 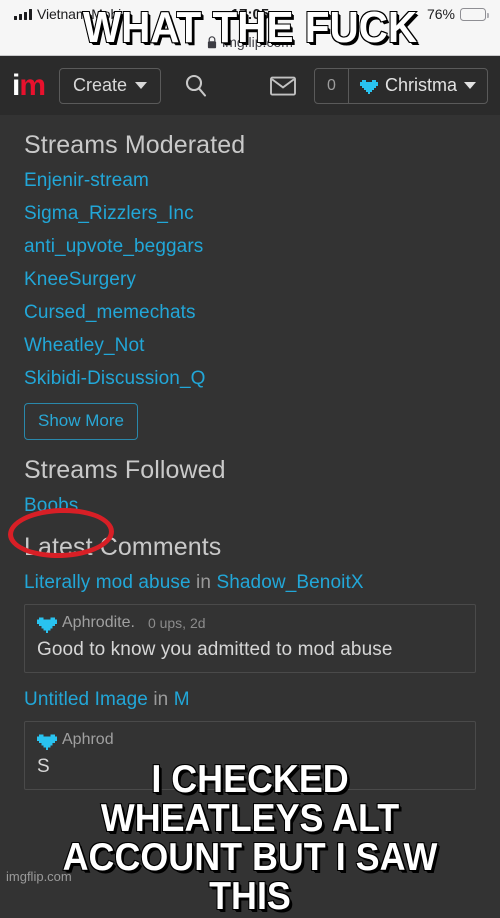 What do you see at coordinates (250, 181) in the screenshot?
I see `stream-link: Enjenir-stream` at bounding box center [250, 181].